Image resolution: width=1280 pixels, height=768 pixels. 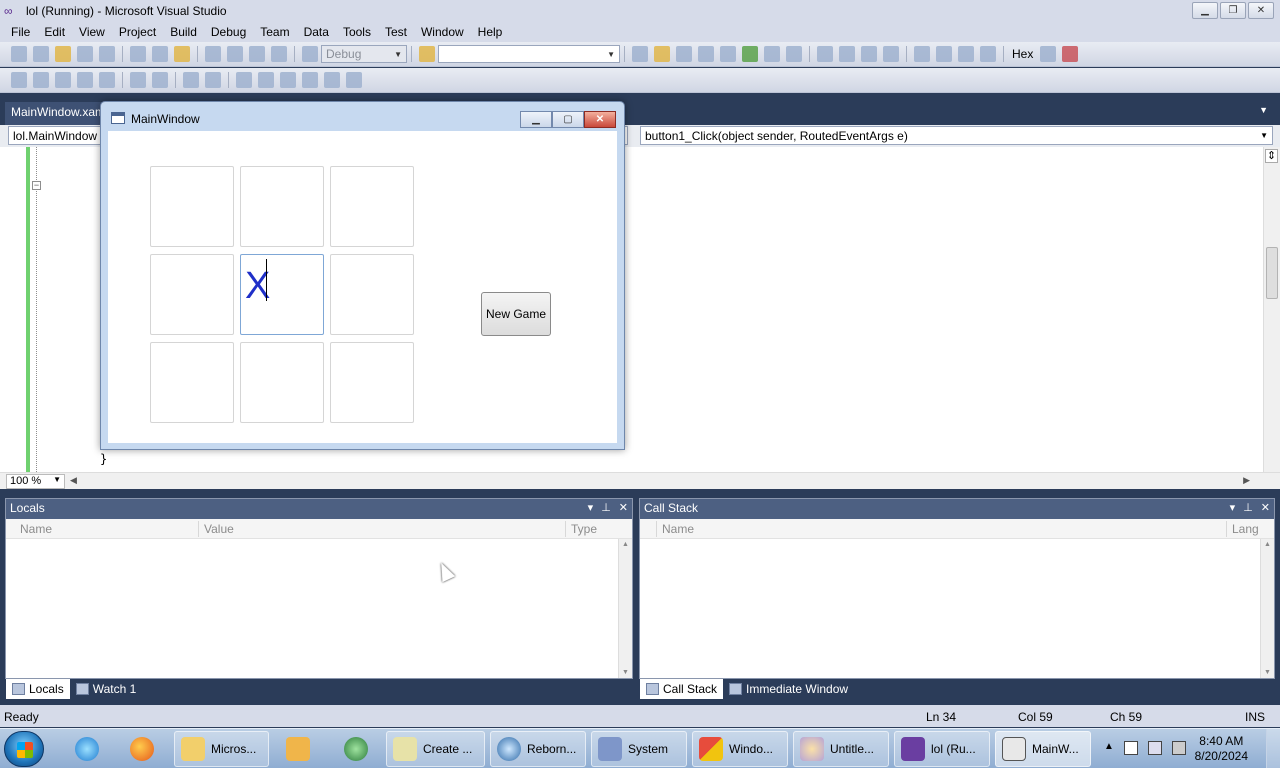 What do you see at coordinates (1267, 608) in the screenshot?
I see `call-stack-scrollbar` at bounding box center [1267, 608].